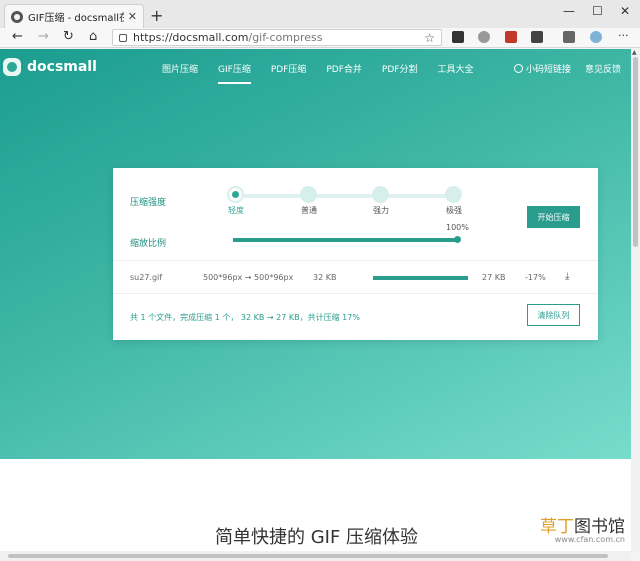 This screenshot has height=561, width=640. Describe the element at coordinates (582, 530) in the screenshot. I see `watermark-logo: 草丁图书馆 www.cfan.com.cn` at that location.